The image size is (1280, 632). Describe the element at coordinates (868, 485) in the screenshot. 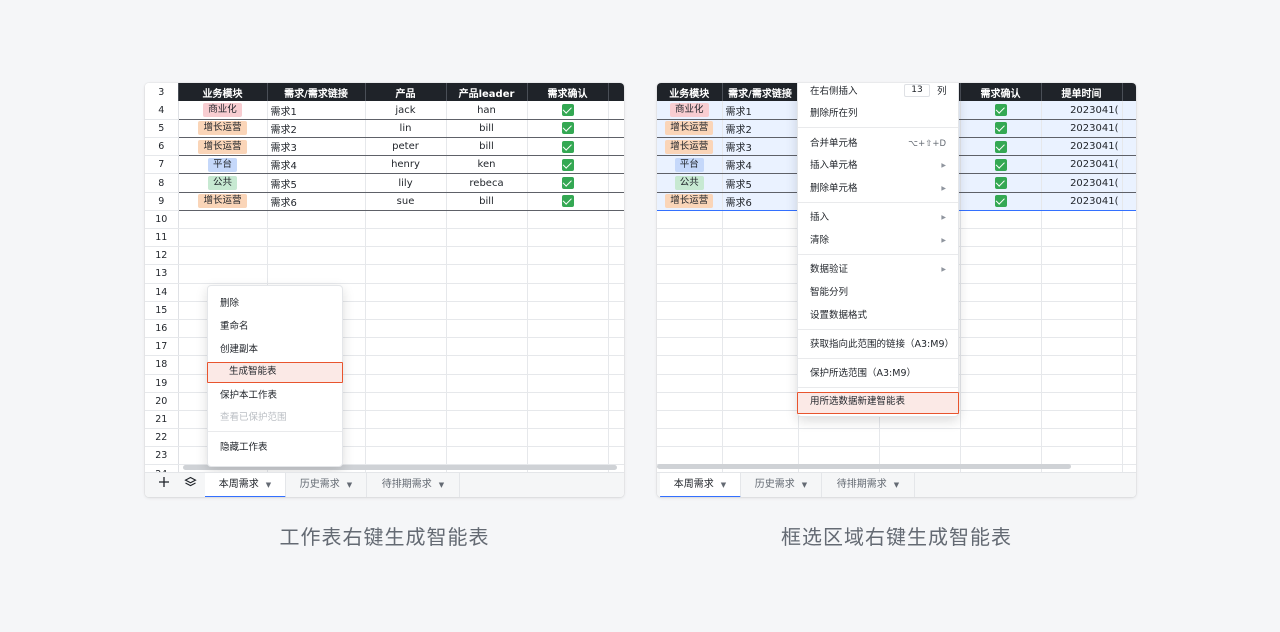

I see `tab-pending: 待排期需求 ▼` at that location.